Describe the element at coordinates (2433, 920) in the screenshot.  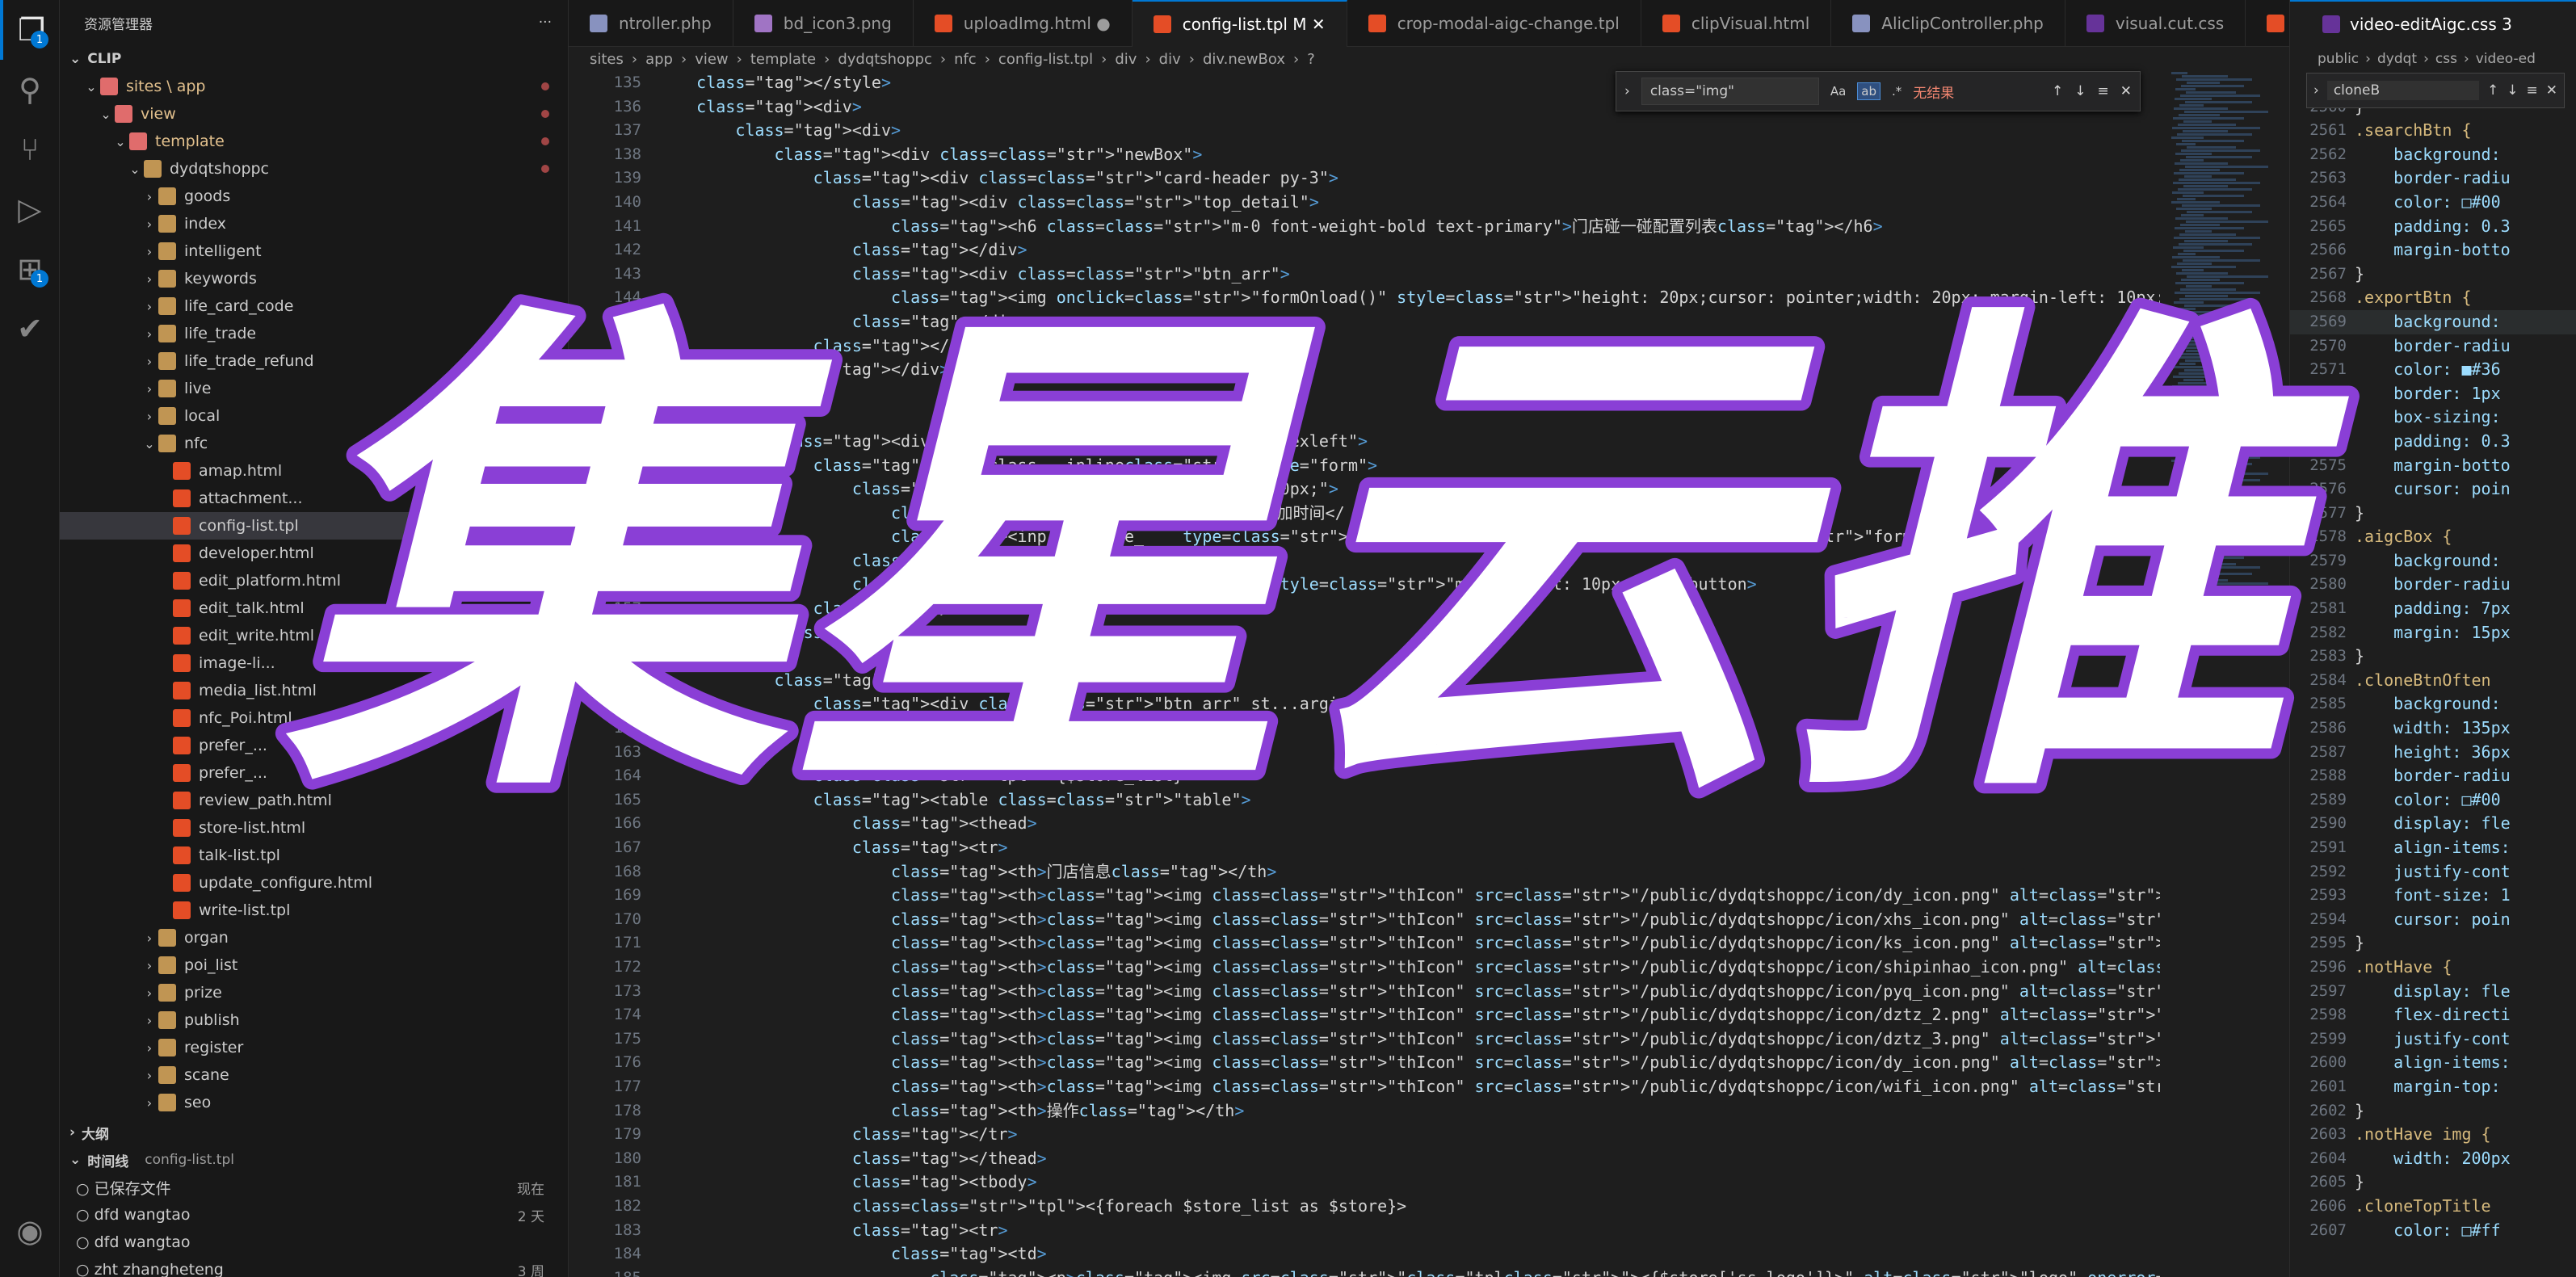
I see `right-code-line: 2594 cursor: poin` at that location.